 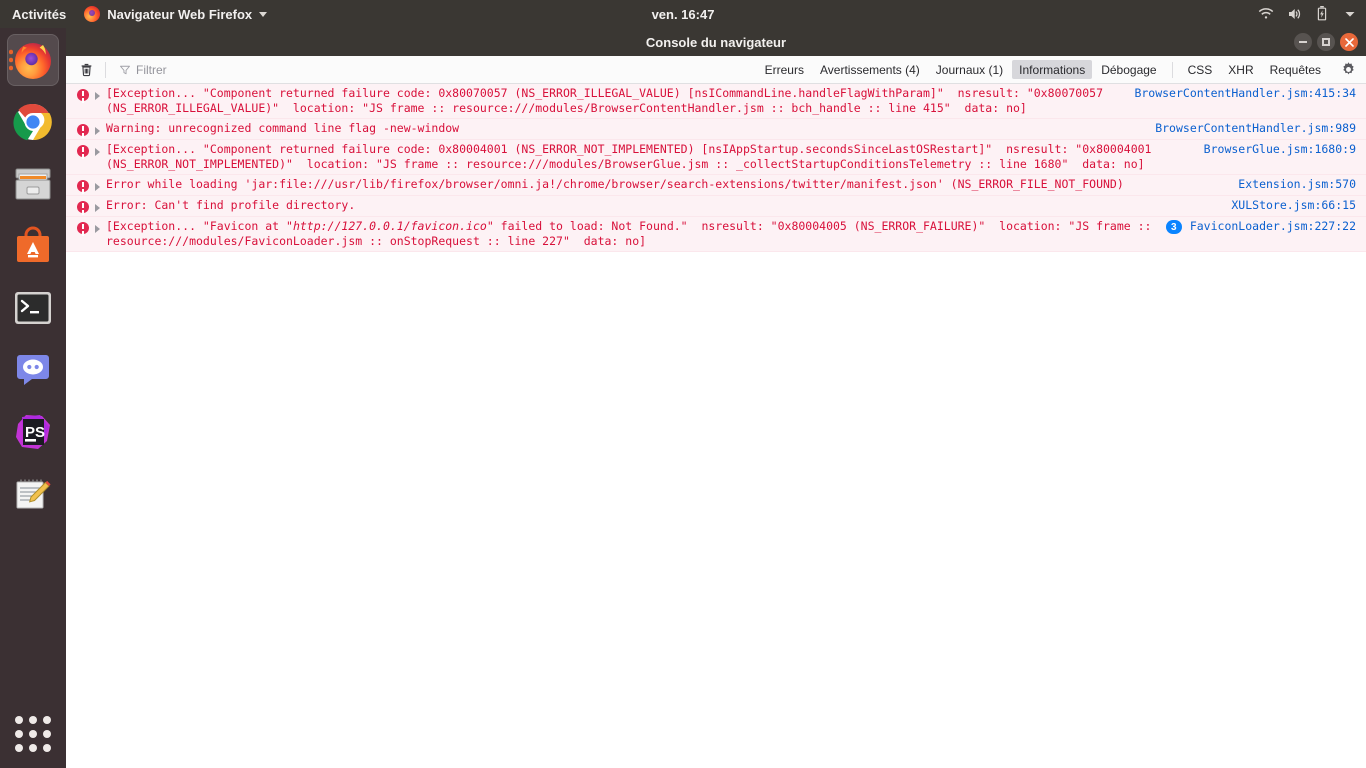 I want to click on console-message-meta: Extension.jsm:570, so click(x=1302, y=184).